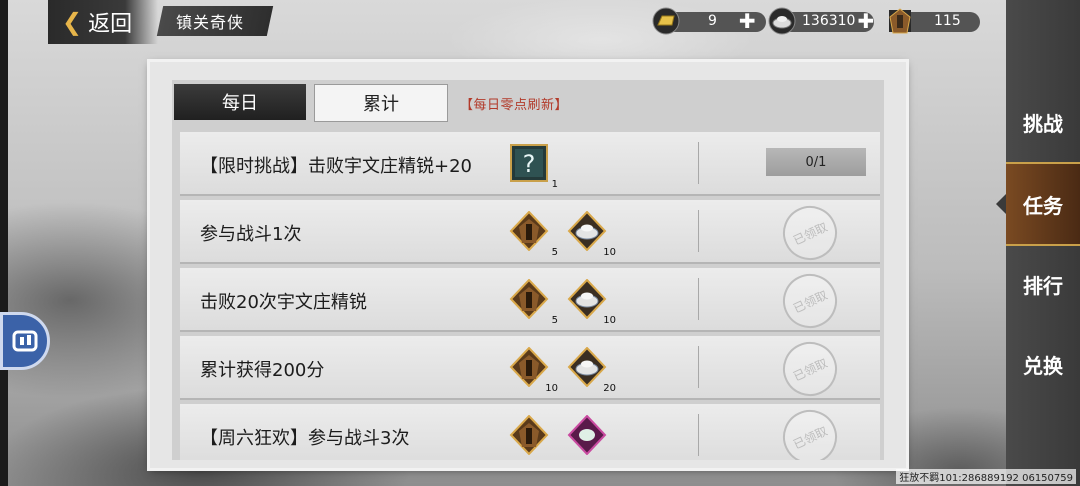  What do you see at coordinates (947, 21) in the screenshot?
I see `token-count: 115` at bounding box center [947, 21].